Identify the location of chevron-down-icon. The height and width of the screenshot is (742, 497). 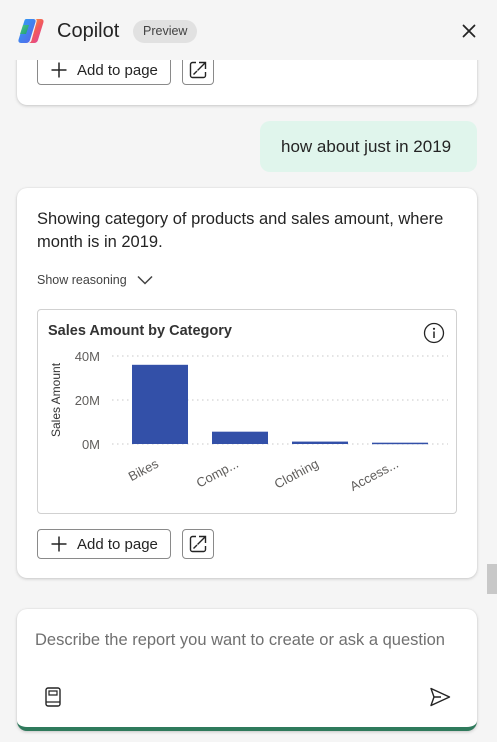
(145, 280).